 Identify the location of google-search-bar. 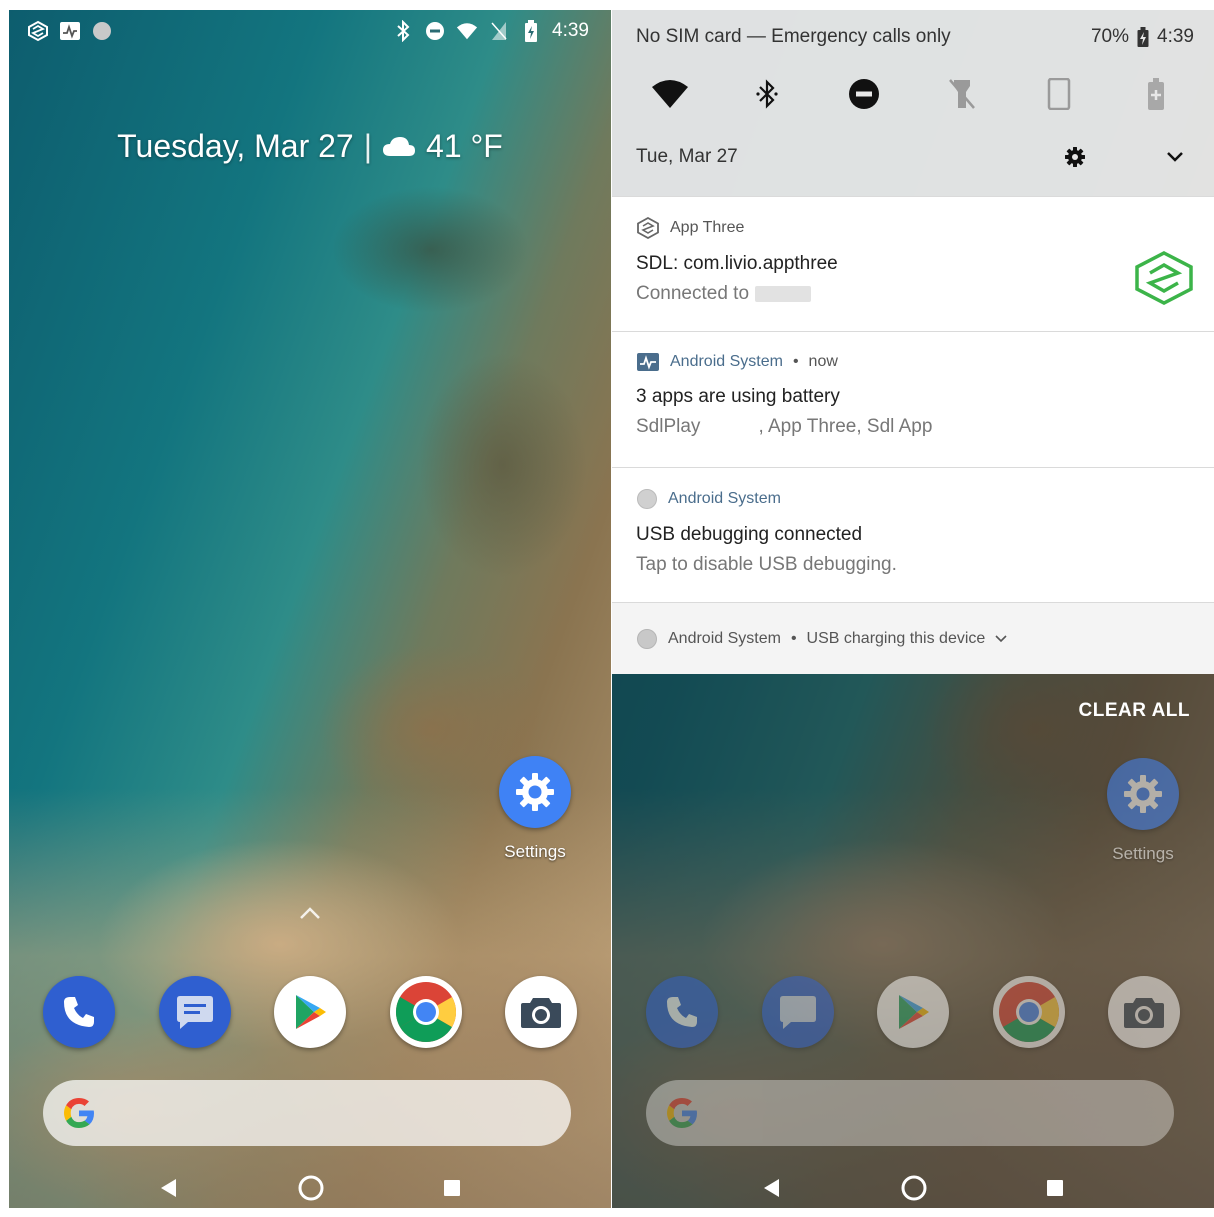
(307, 1113).